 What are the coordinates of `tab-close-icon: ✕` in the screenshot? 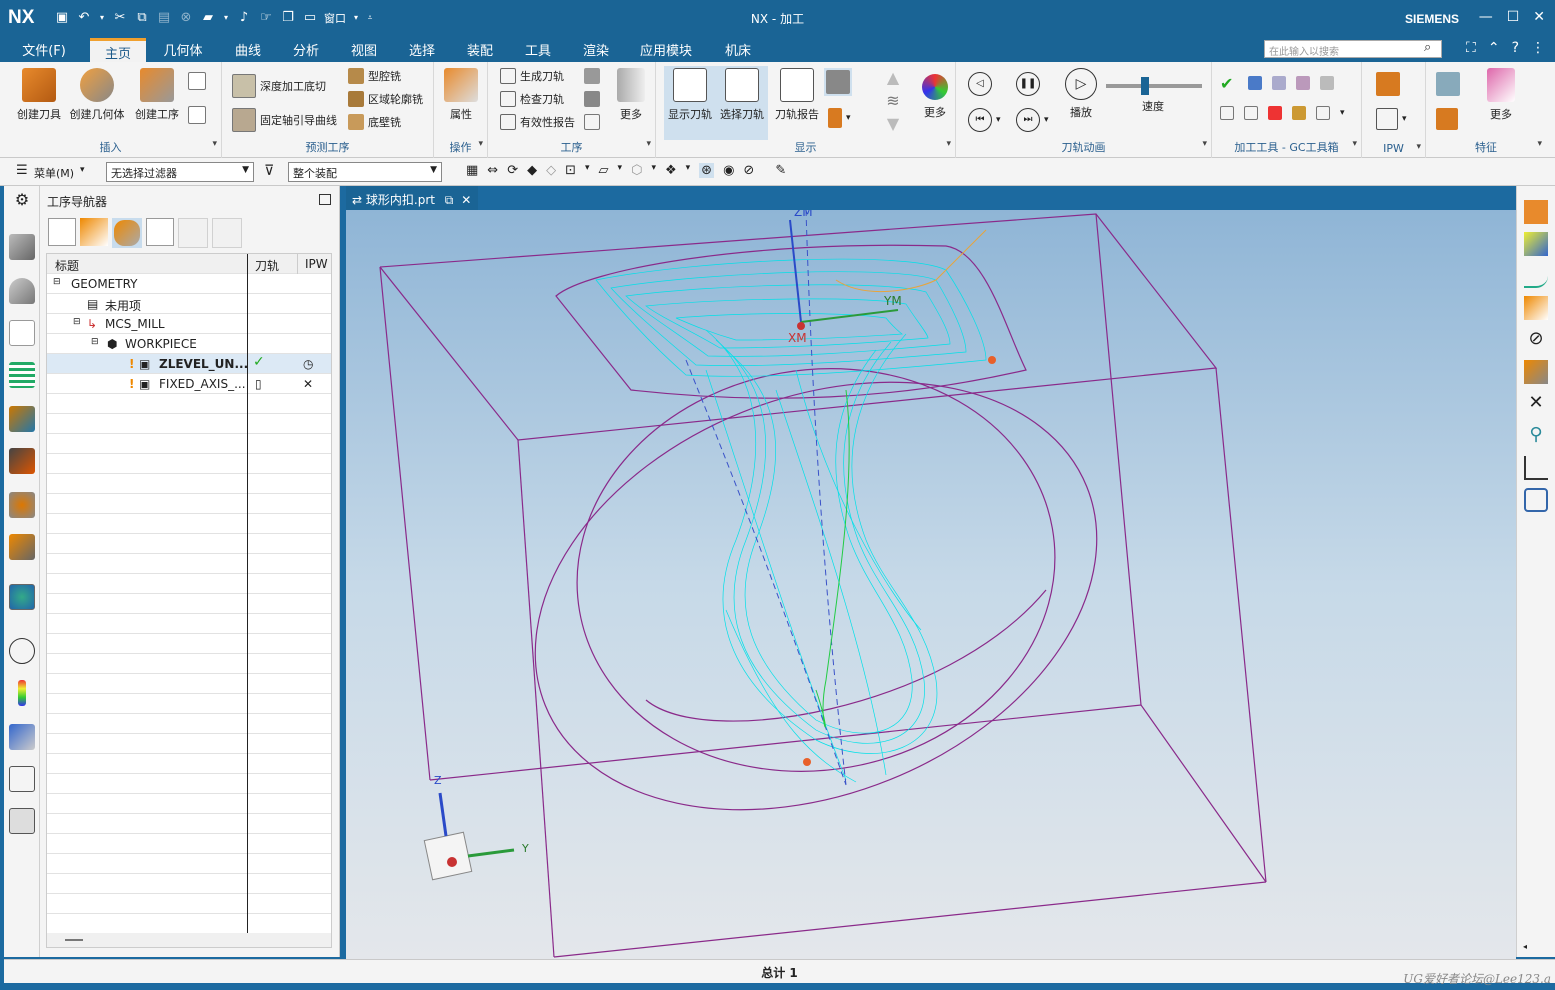 It's located at (466, 200).